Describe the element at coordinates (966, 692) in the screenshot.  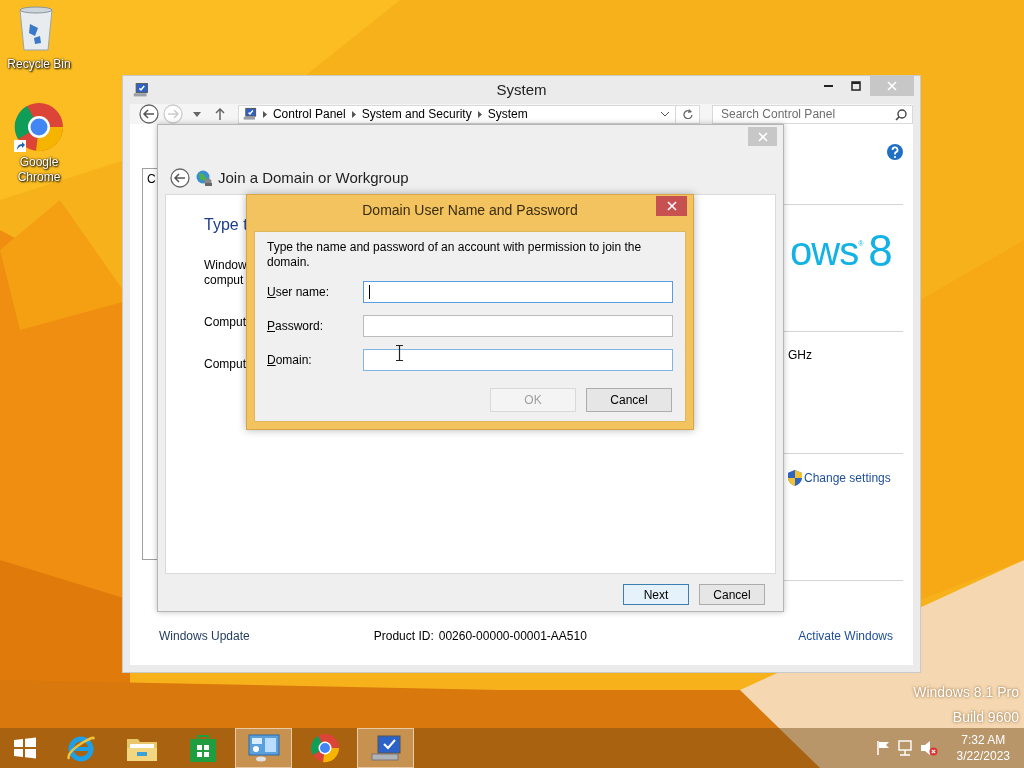
I see `watermark-text: Windows 8.1 Pro` at that location.